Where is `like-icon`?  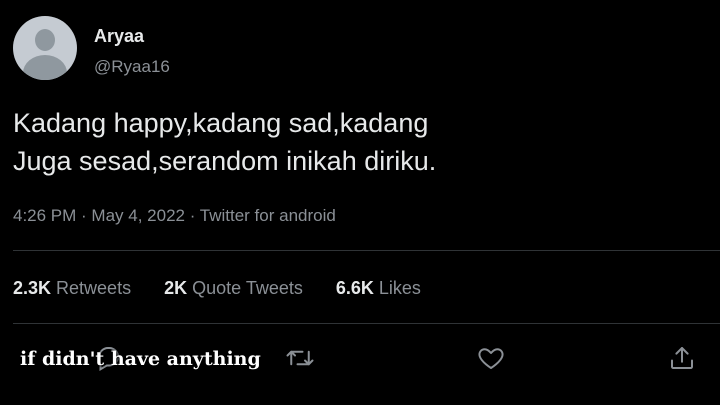 like-icon is located at coordinates (491, 358).